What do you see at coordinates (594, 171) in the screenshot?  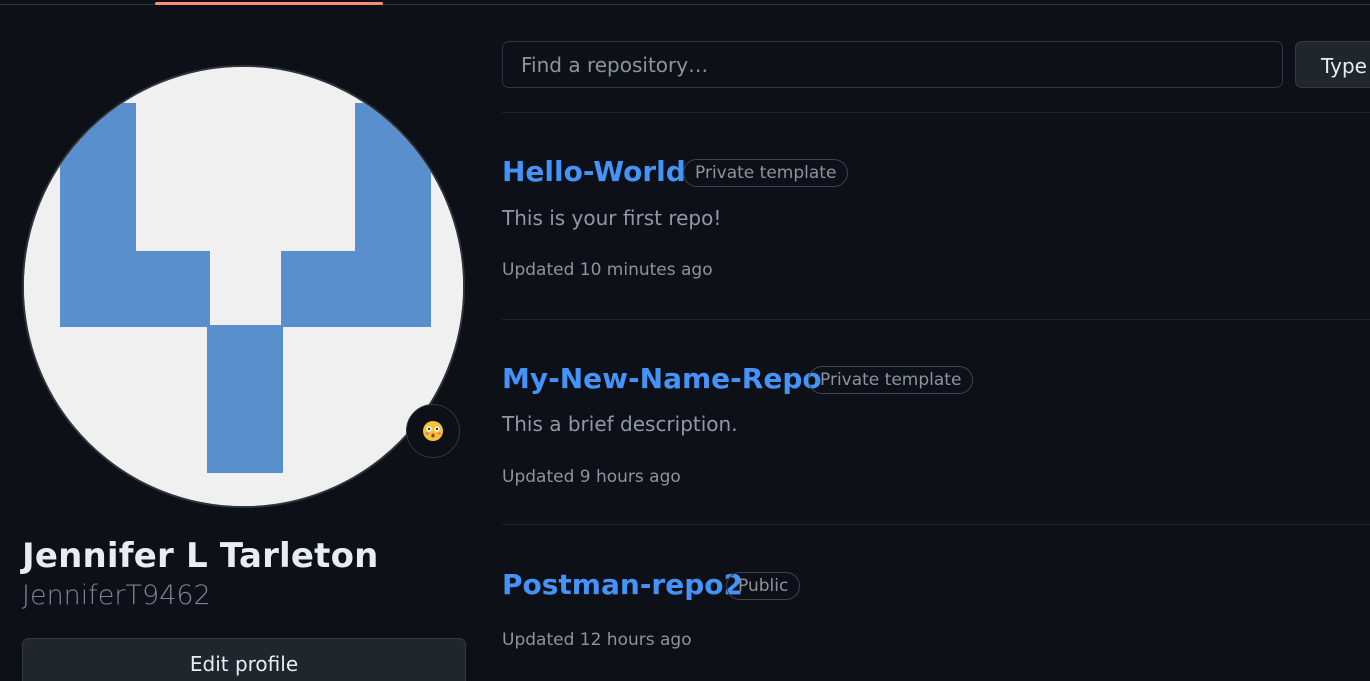 I see `repo-name-link: Hello-World` at bounding box center [594, 171].